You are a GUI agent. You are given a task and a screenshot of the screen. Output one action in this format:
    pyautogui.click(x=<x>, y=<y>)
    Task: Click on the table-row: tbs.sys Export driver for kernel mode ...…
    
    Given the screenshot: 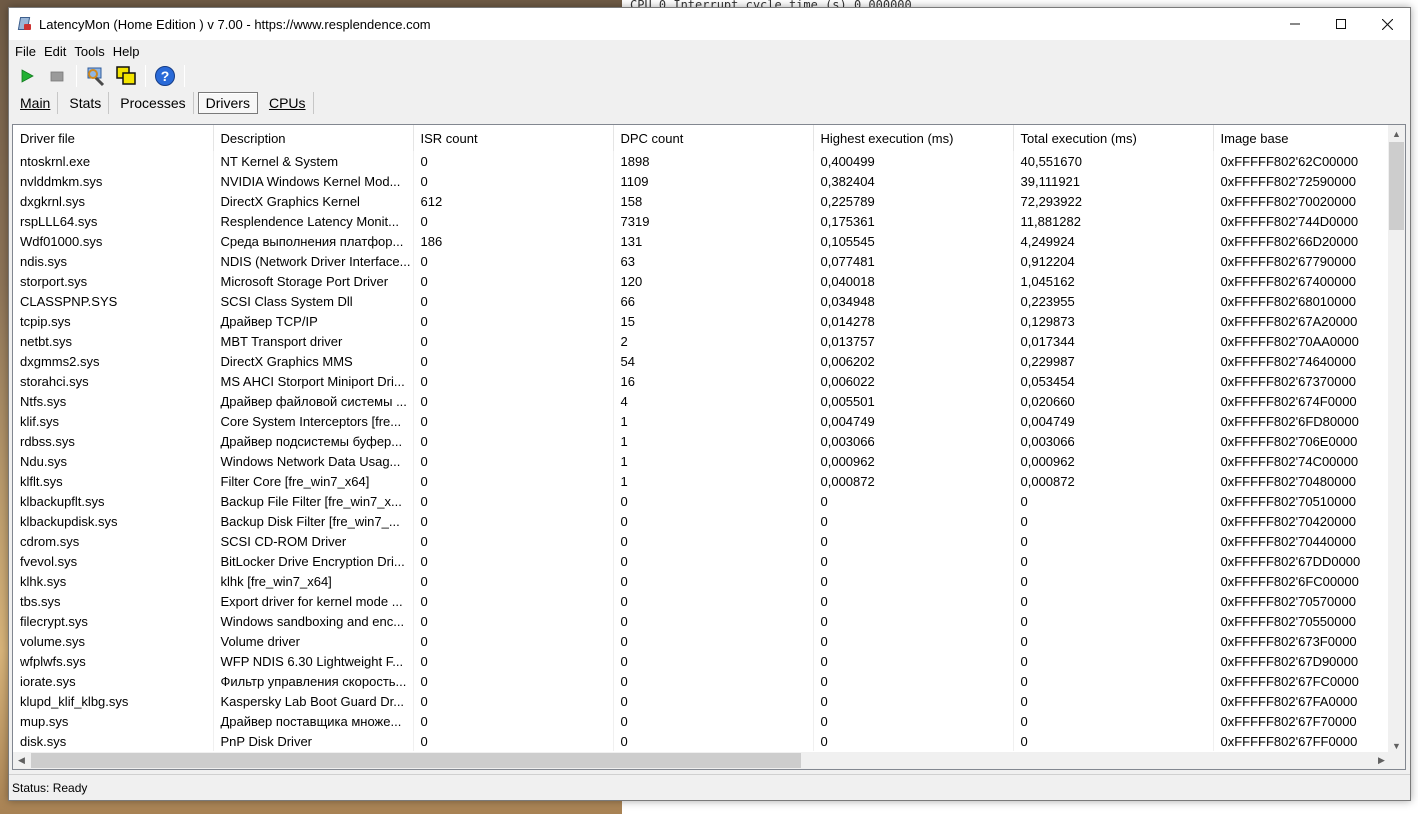 What is the action you would take?
    pyautogui.click(x=702, y=601)
    